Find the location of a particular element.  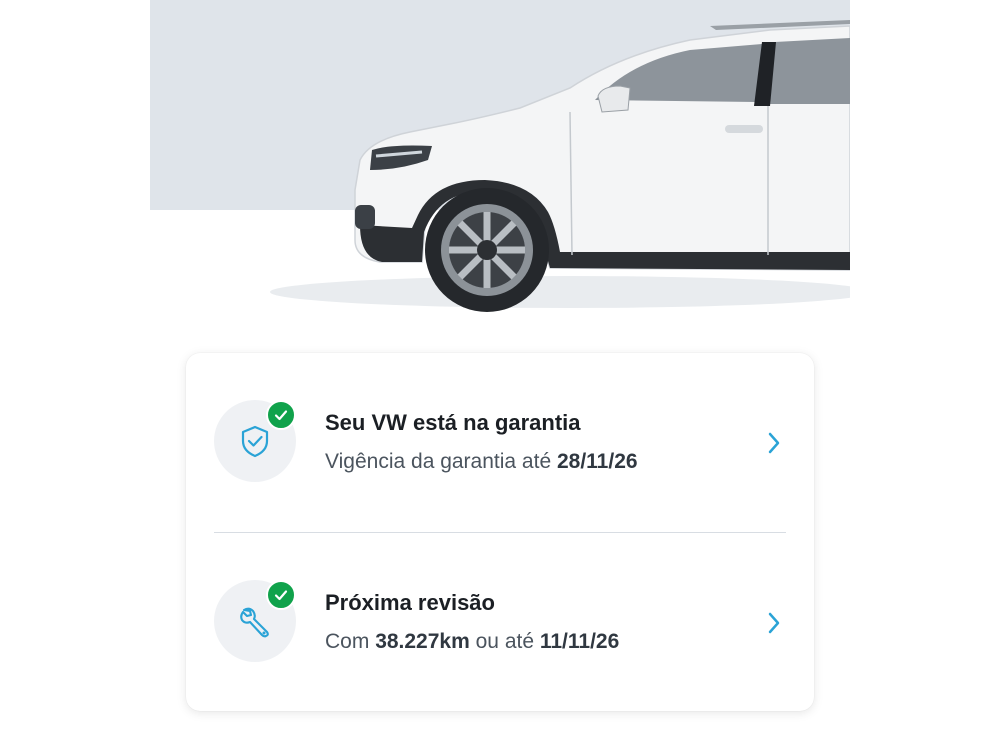

next-service-date: 11/11/26 is located at coordinates (579, 641).